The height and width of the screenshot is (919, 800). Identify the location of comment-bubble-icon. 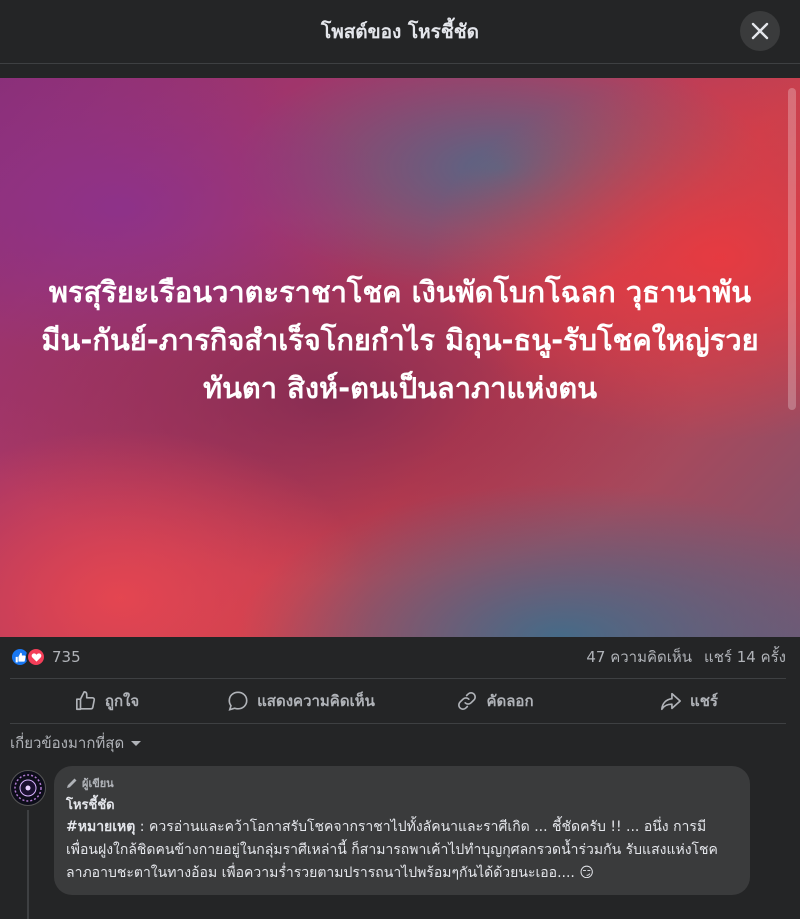
(238, 701).